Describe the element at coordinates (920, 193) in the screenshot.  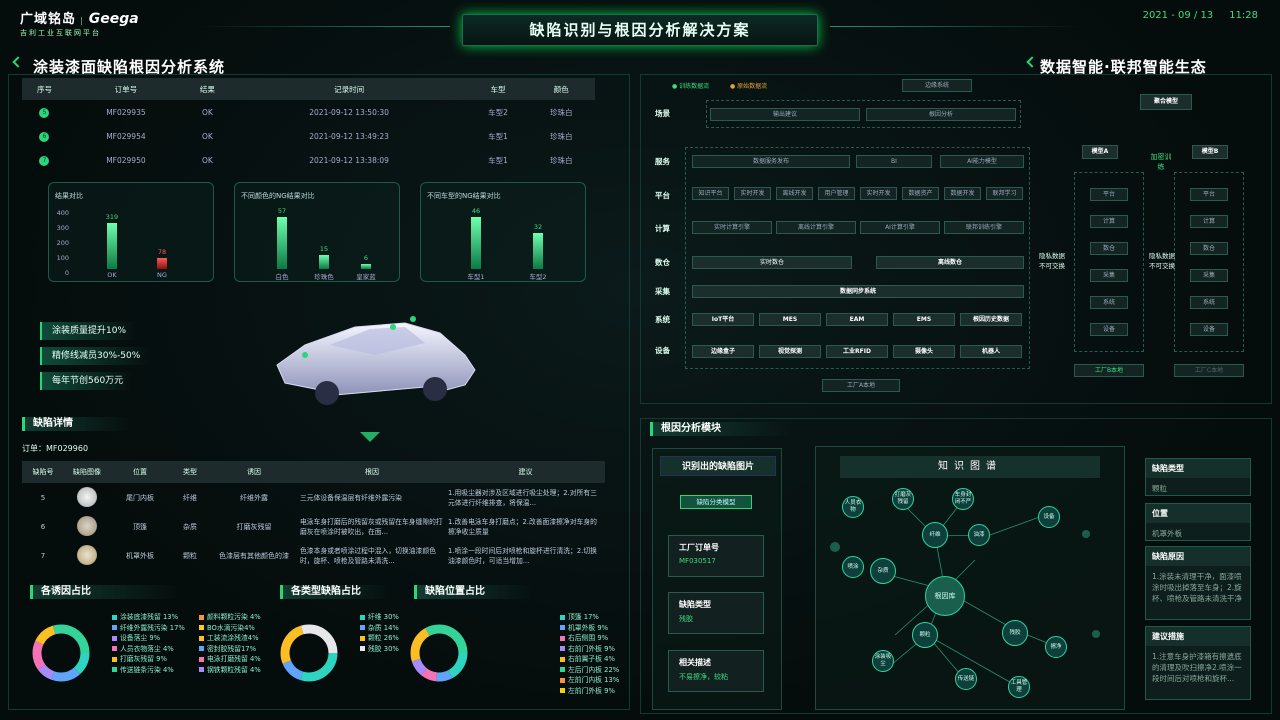
I see `arch-box: 数据资产` at that location.